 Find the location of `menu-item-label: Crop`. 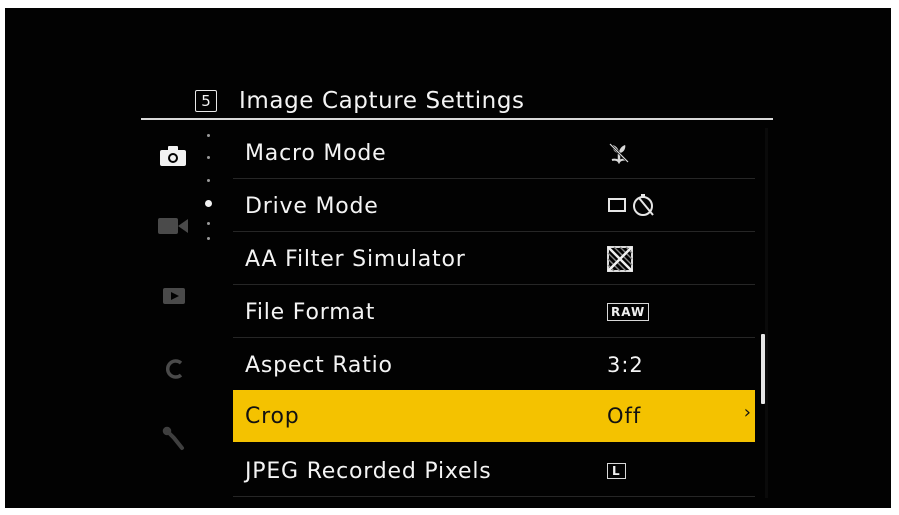

menu-item-label: Crop is located at coordinates (272, 416).